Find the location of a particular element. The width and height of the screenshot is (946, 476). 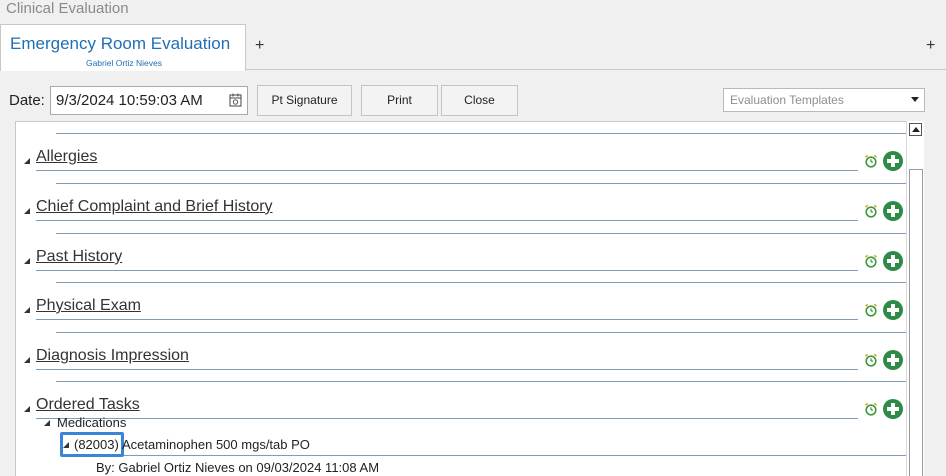

pt-signature-button: Pt Signature is located at coordinates (304, 100).